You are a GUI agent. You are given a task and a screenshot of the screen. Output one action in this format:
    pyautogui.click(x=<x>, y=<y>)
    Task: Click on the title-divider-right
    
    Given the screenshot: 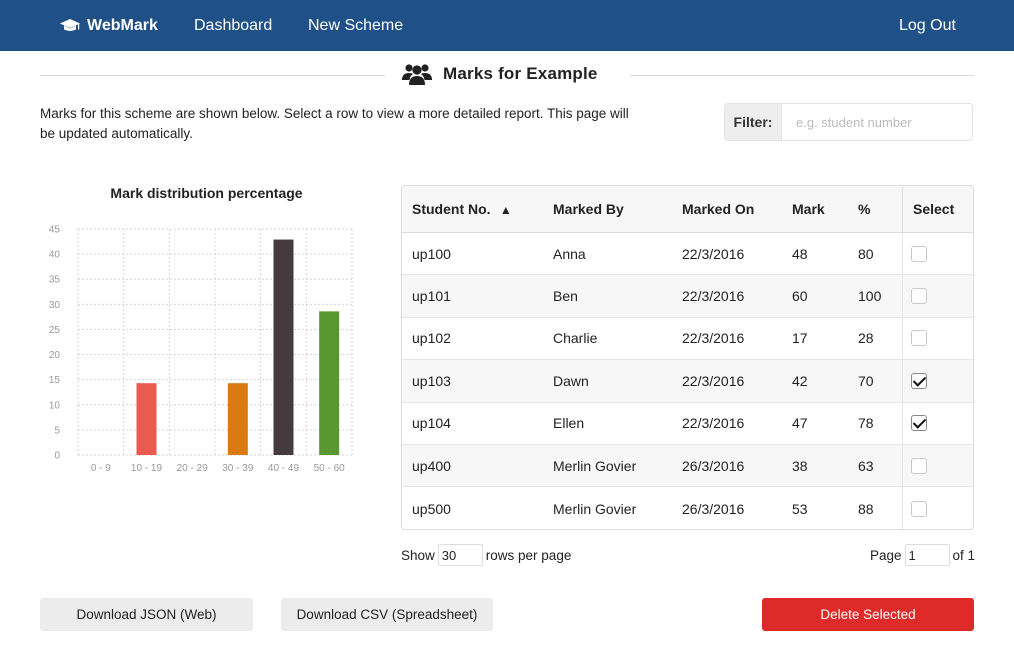 What is the action you would take?
    pyautogui.click(x=802, y=75)
    